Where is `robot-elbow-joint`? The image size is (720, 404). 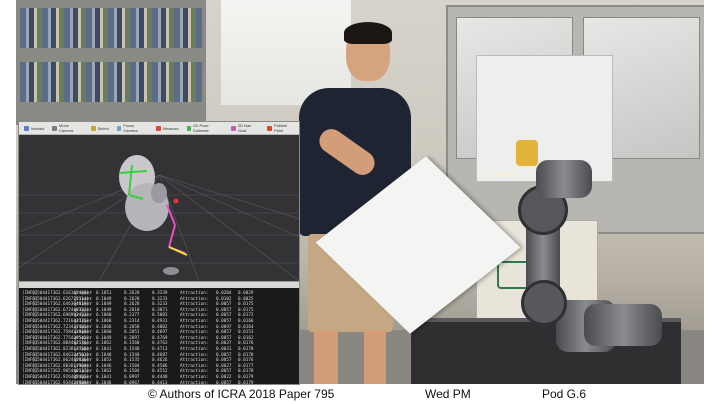
robot-elbow-joint is located at coordinates (544, 303).